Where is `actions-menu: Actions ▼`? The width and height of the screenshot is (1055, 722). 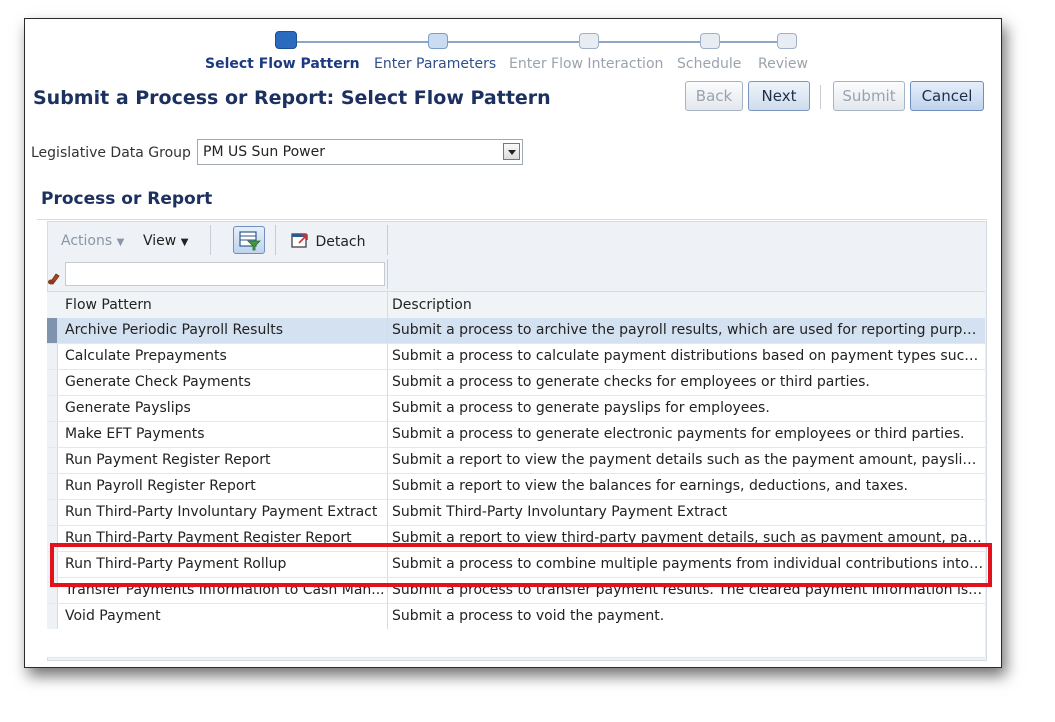
actions-menu: Actions ▼ is located at coordinates (92, 241).